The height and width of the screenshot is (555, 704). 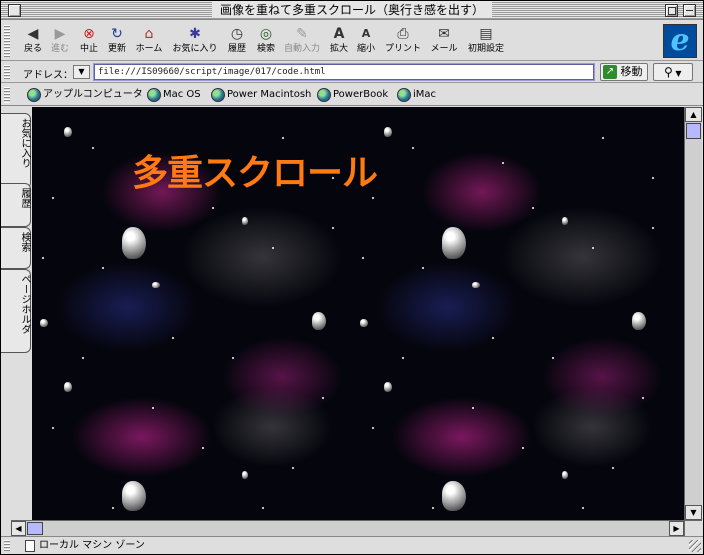 What do you see at coordinates (693, 313) in the screenshot?
I see `vertical-scrollbar: ▲ ▼` at bounding box center [693, 313].